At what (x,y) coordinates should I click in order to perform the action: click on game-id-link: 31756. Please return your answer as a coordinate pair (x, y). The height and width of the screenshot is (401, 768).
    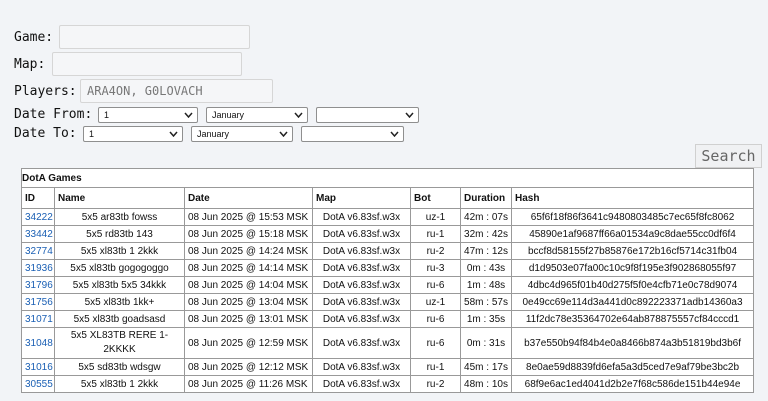
    Looking at the image, I should click on (39, 302).